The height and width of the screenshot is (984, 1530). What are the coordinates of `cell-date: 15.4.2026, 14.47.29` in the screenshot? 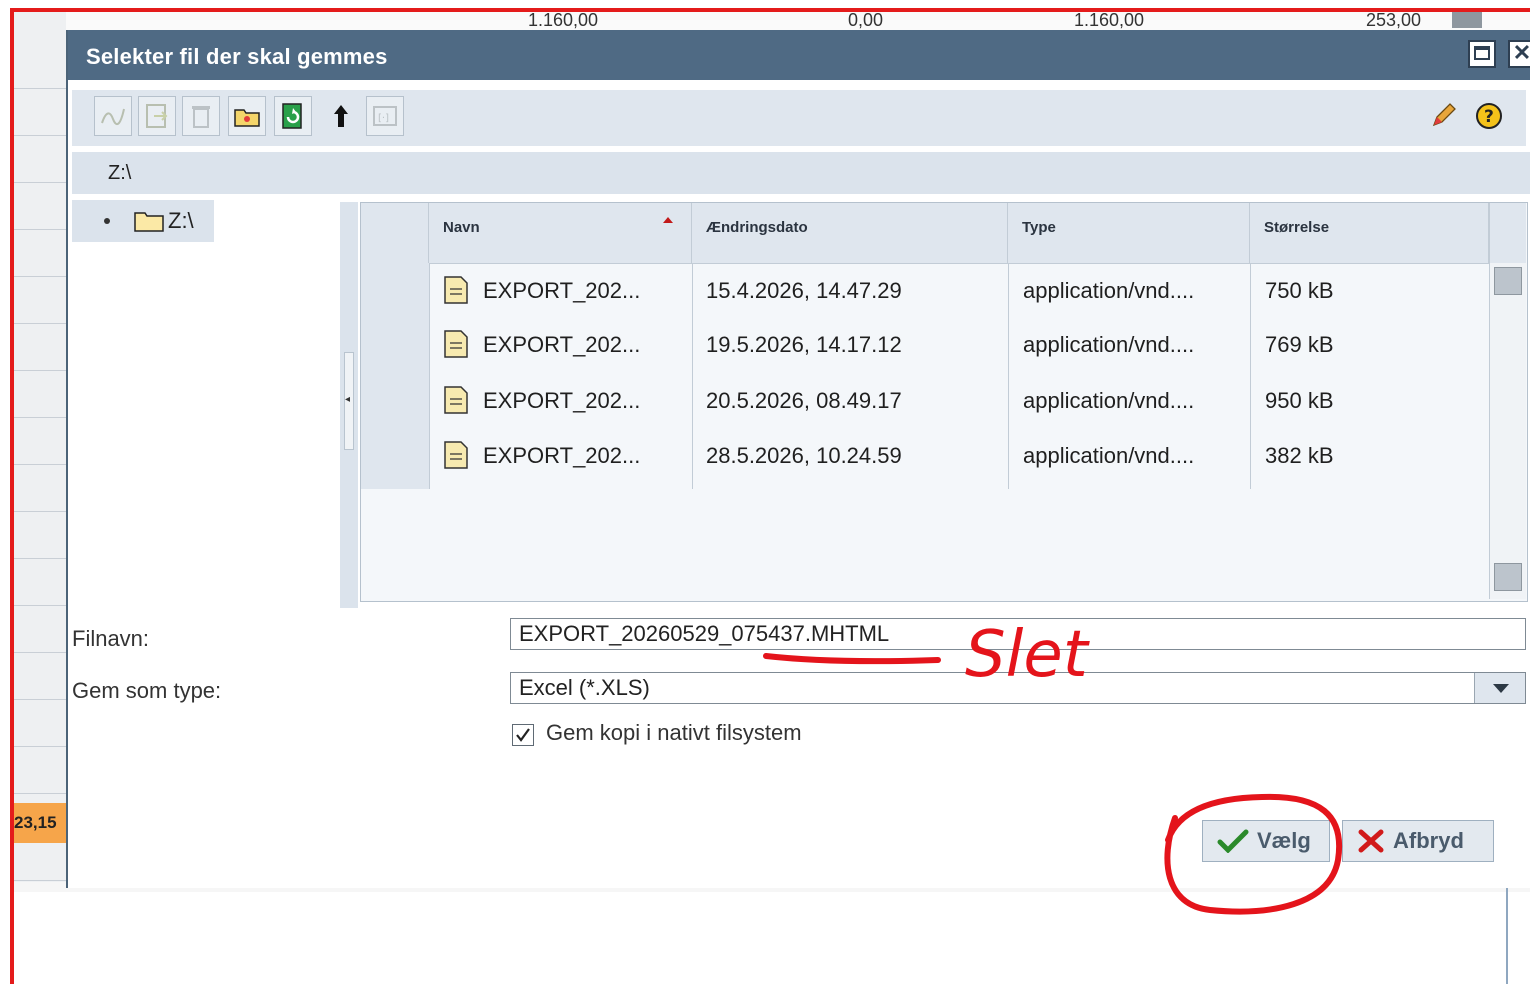 It's located at (804, 290).